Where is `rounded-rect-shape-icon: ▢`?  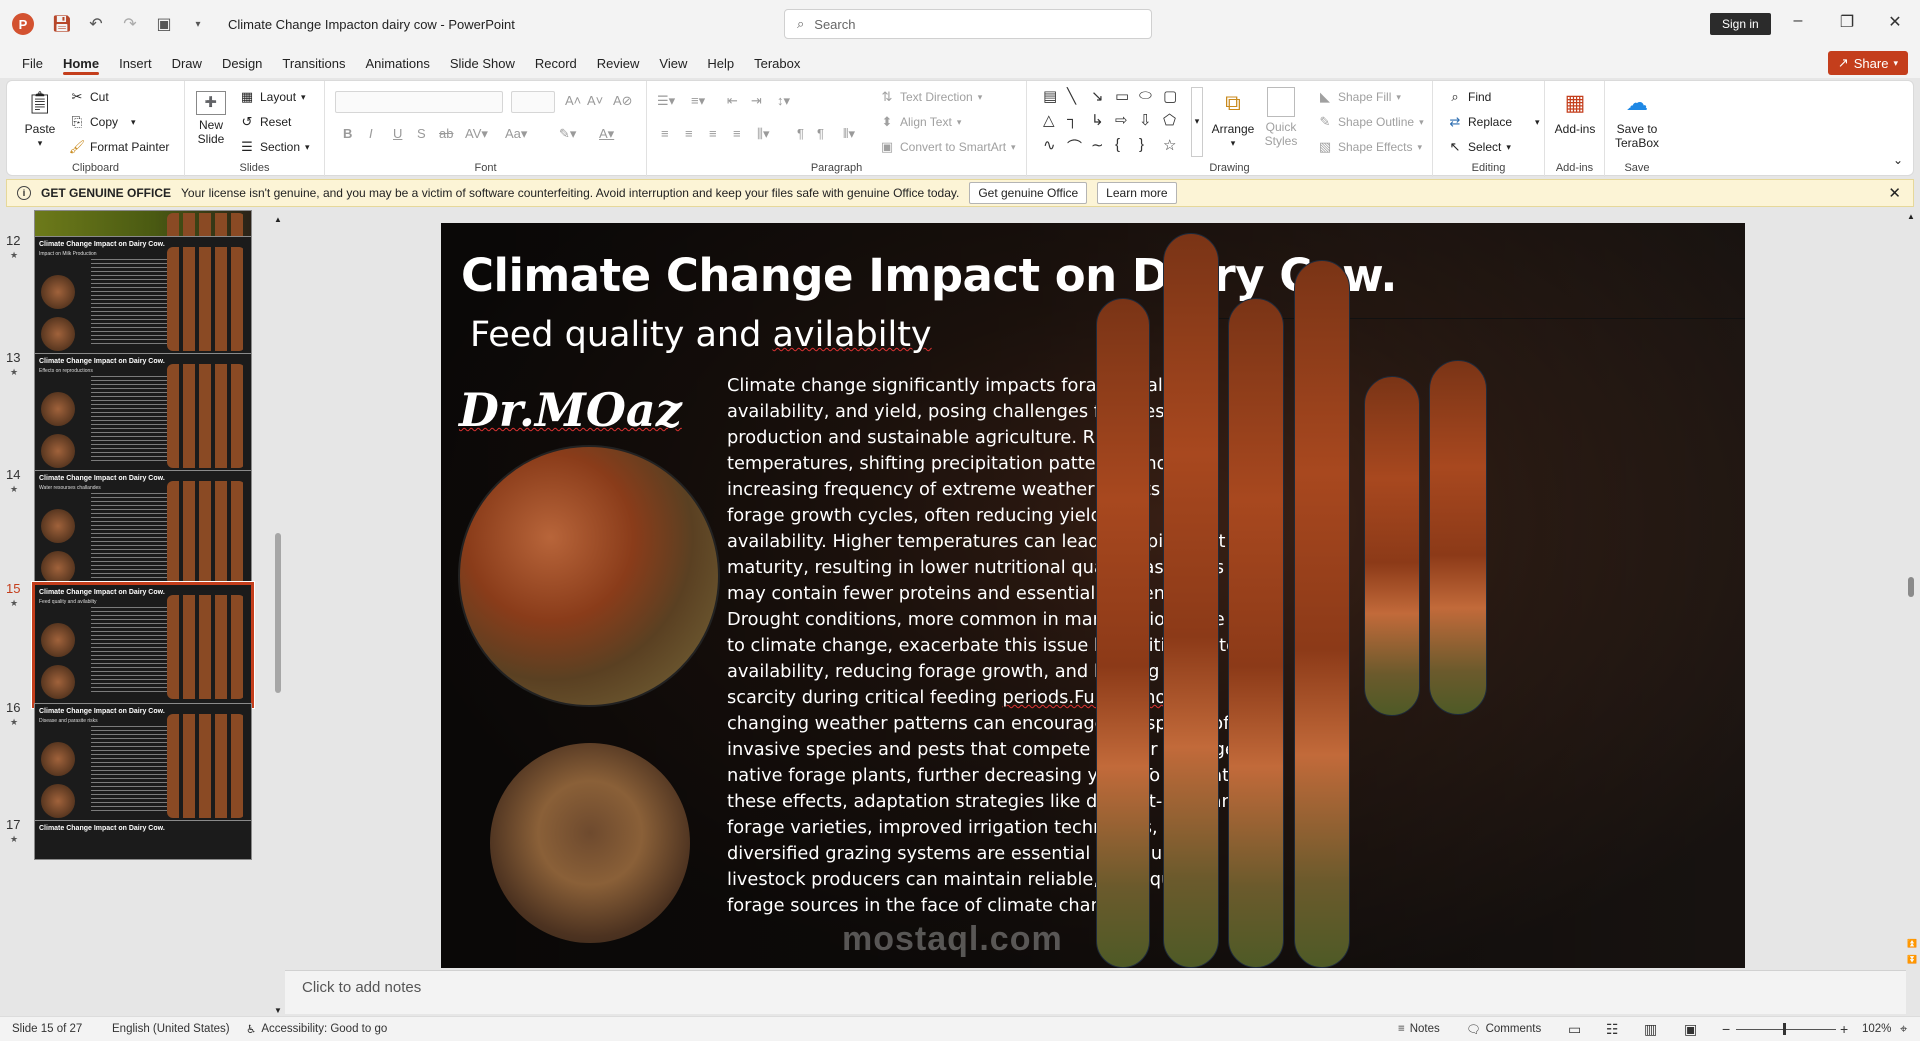 rounded-rect-shape-icon: ▢ is located at coordinates (1174, 97).